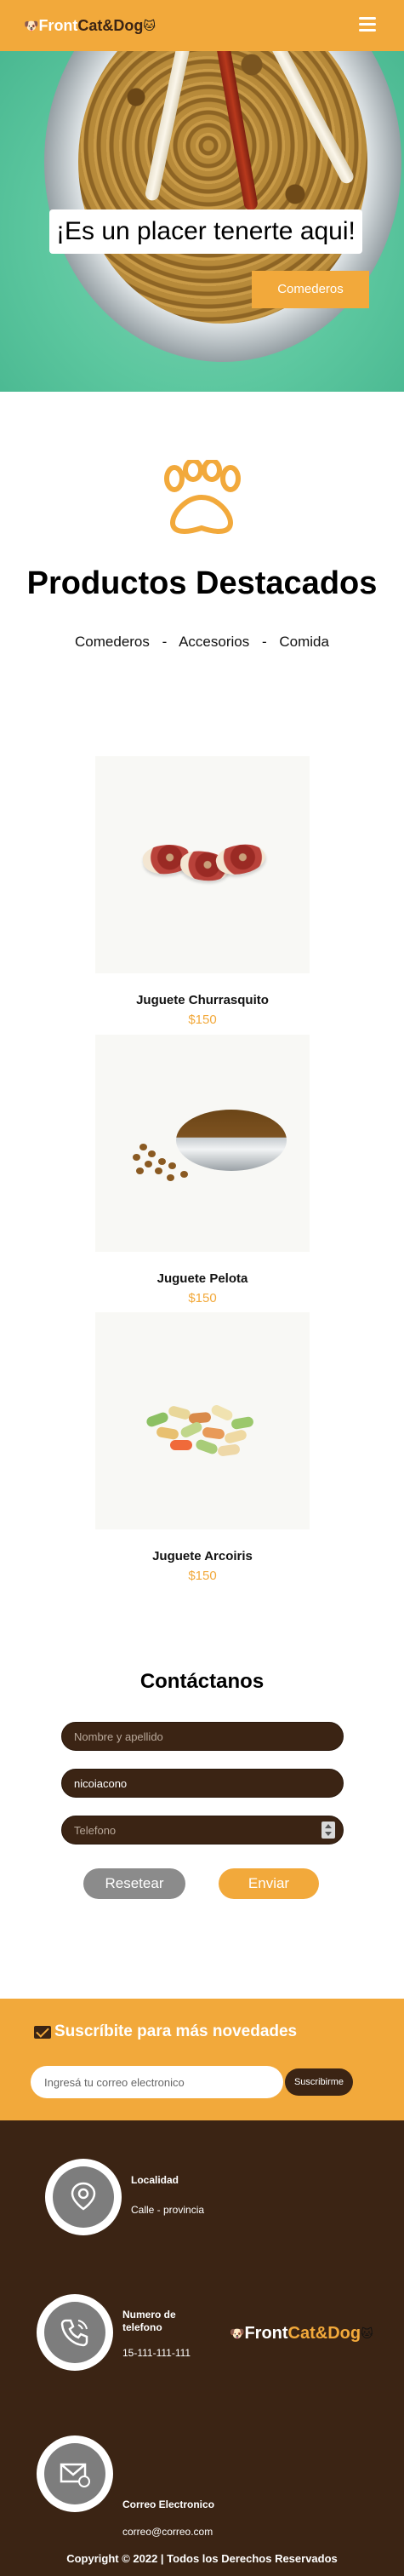 This screenshot has height=2576, width=404. I want to click on email-icon-circle, so click(75, 2473).